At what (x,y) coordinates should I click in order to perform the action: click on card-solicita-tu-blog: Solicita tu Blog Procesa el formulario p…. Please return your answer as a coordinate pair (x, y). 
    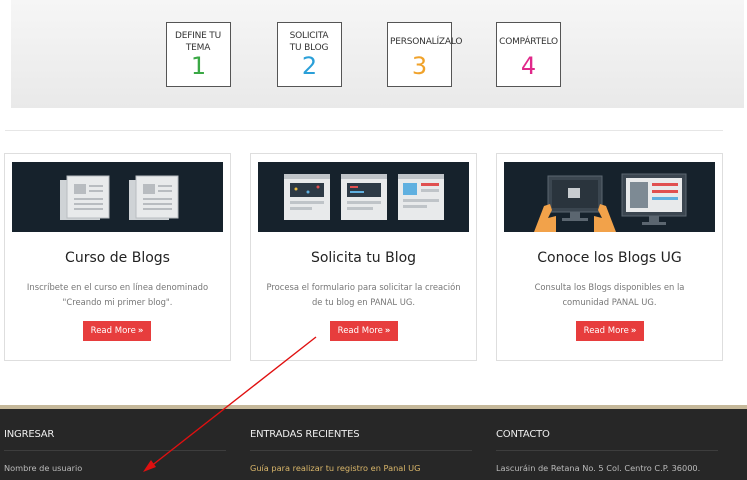
    Looking at the image, I should click on (363, 257).